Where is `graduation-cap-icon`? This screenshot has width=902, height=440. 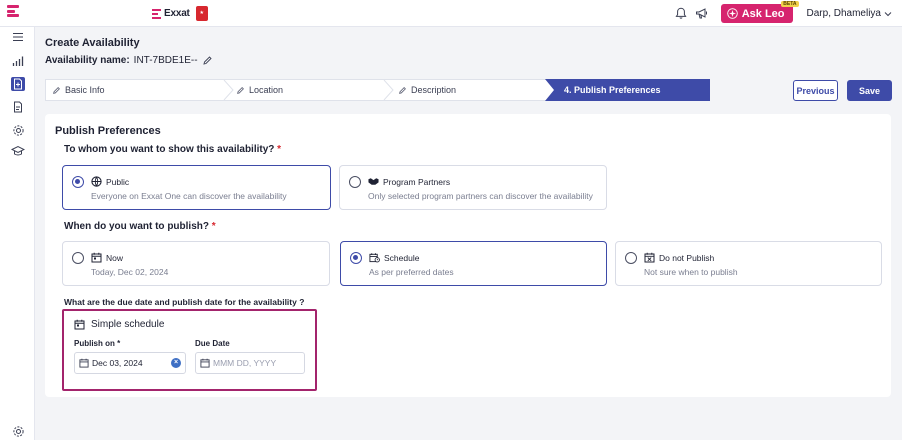
graduation-cap-icon is located at coordinates (18, 151).